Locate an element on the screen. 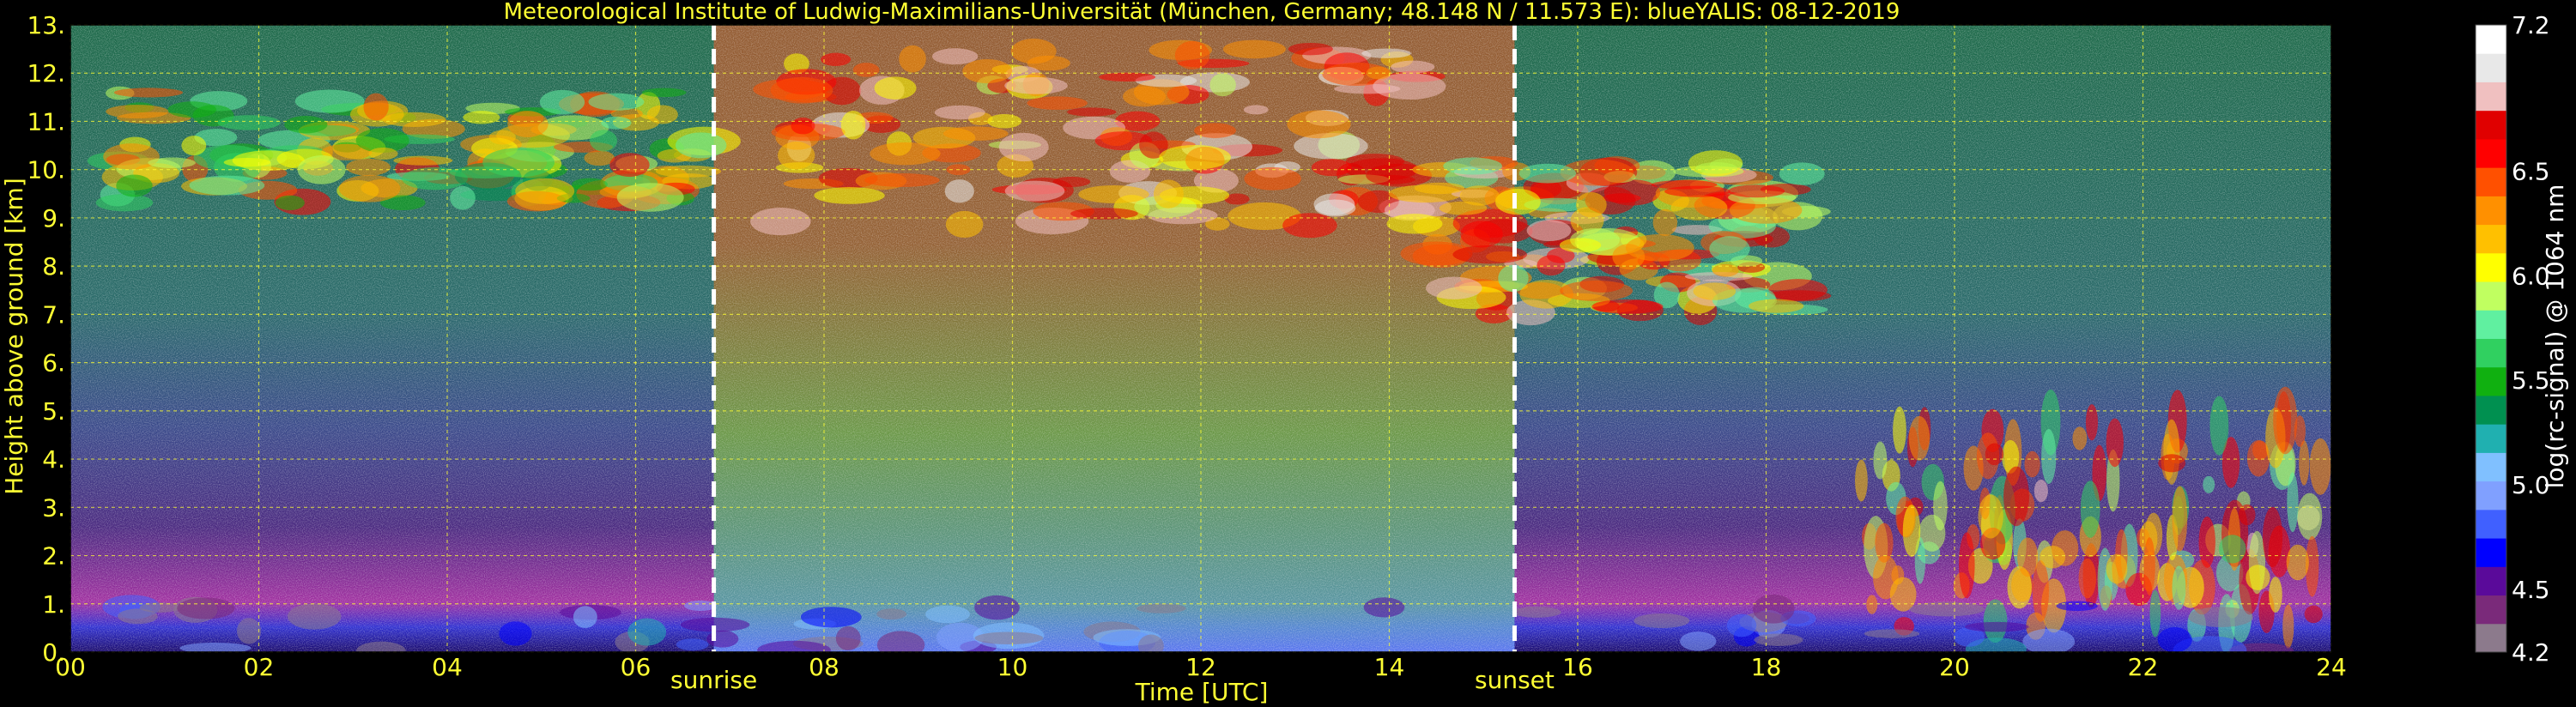 This screenshot has width=2576, height=707. x-tick-label: 20 is located at coordinates (1954, 667).